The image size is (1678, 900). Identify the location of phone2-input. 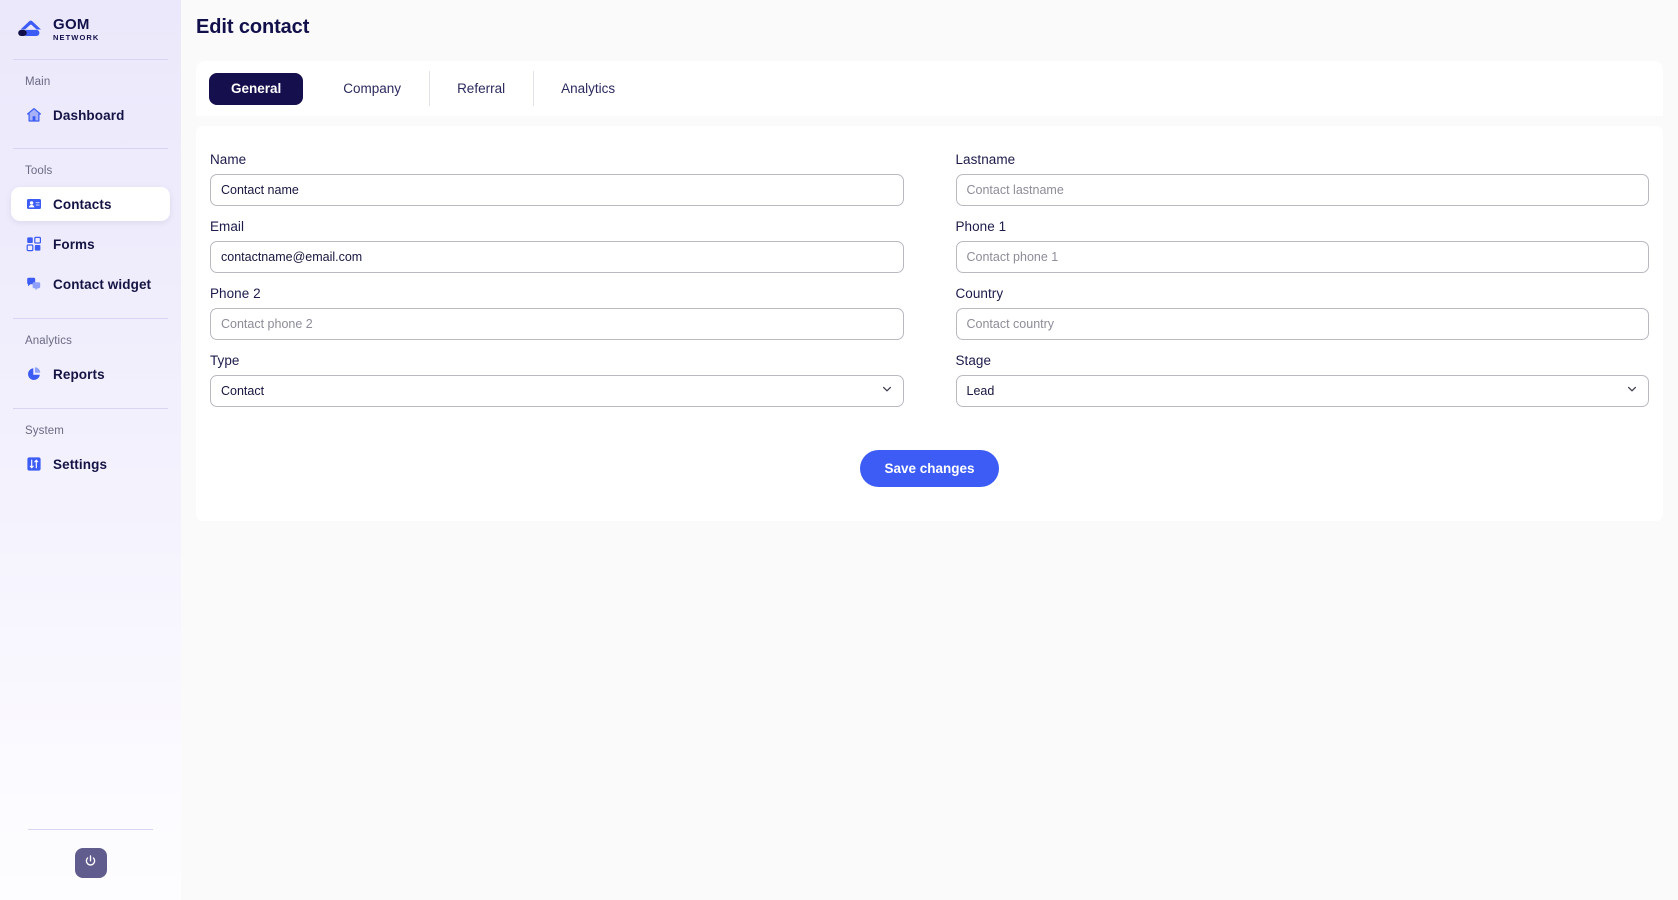
(557, 324).